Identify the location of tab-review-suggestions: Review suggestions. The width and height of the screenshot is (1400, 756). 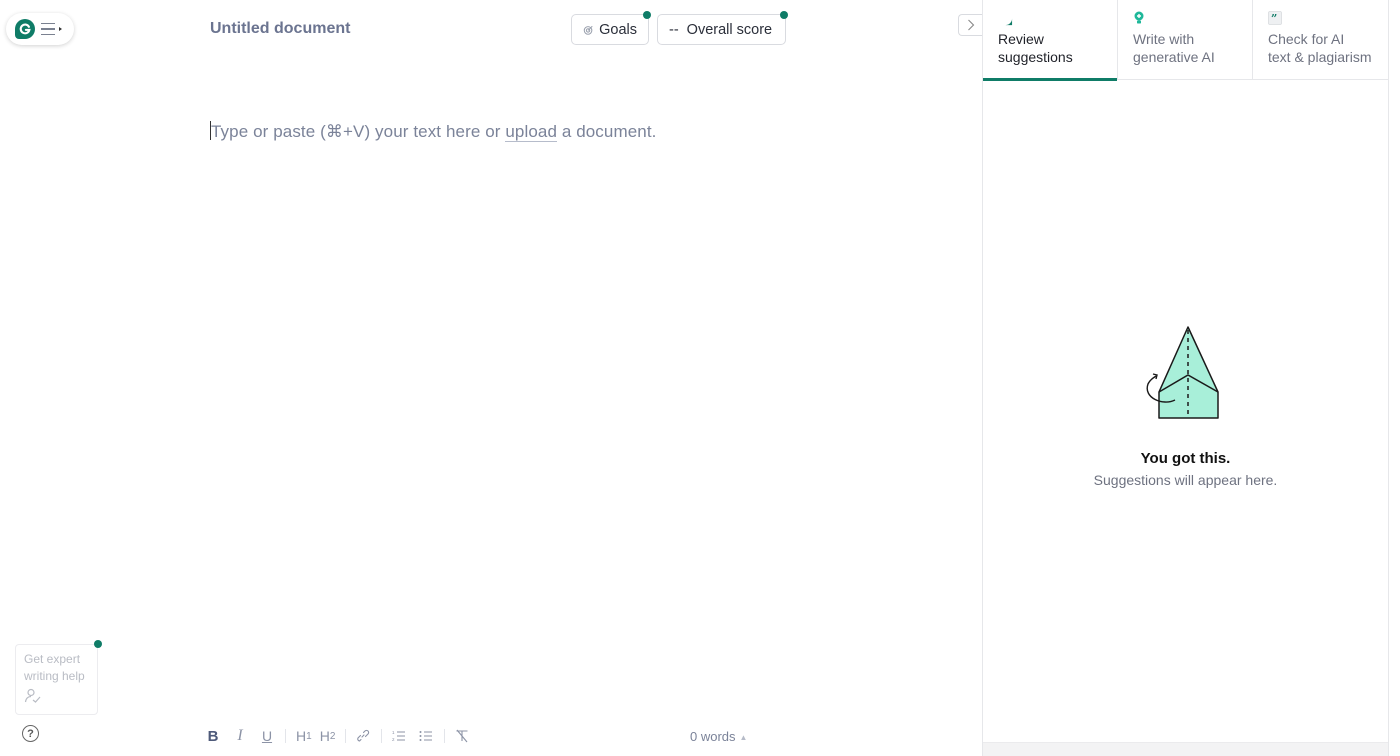
(1050, 40).